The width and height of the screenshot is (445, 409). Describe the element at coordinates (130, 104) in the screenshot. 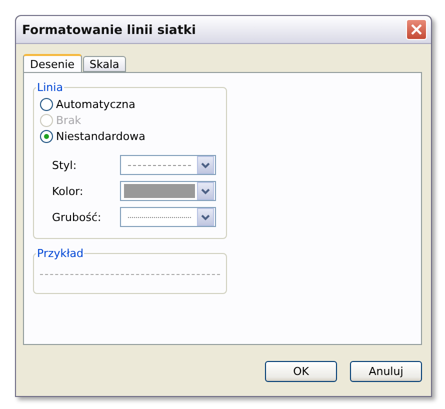

I see `radio-option: Automatyczna` at that location.